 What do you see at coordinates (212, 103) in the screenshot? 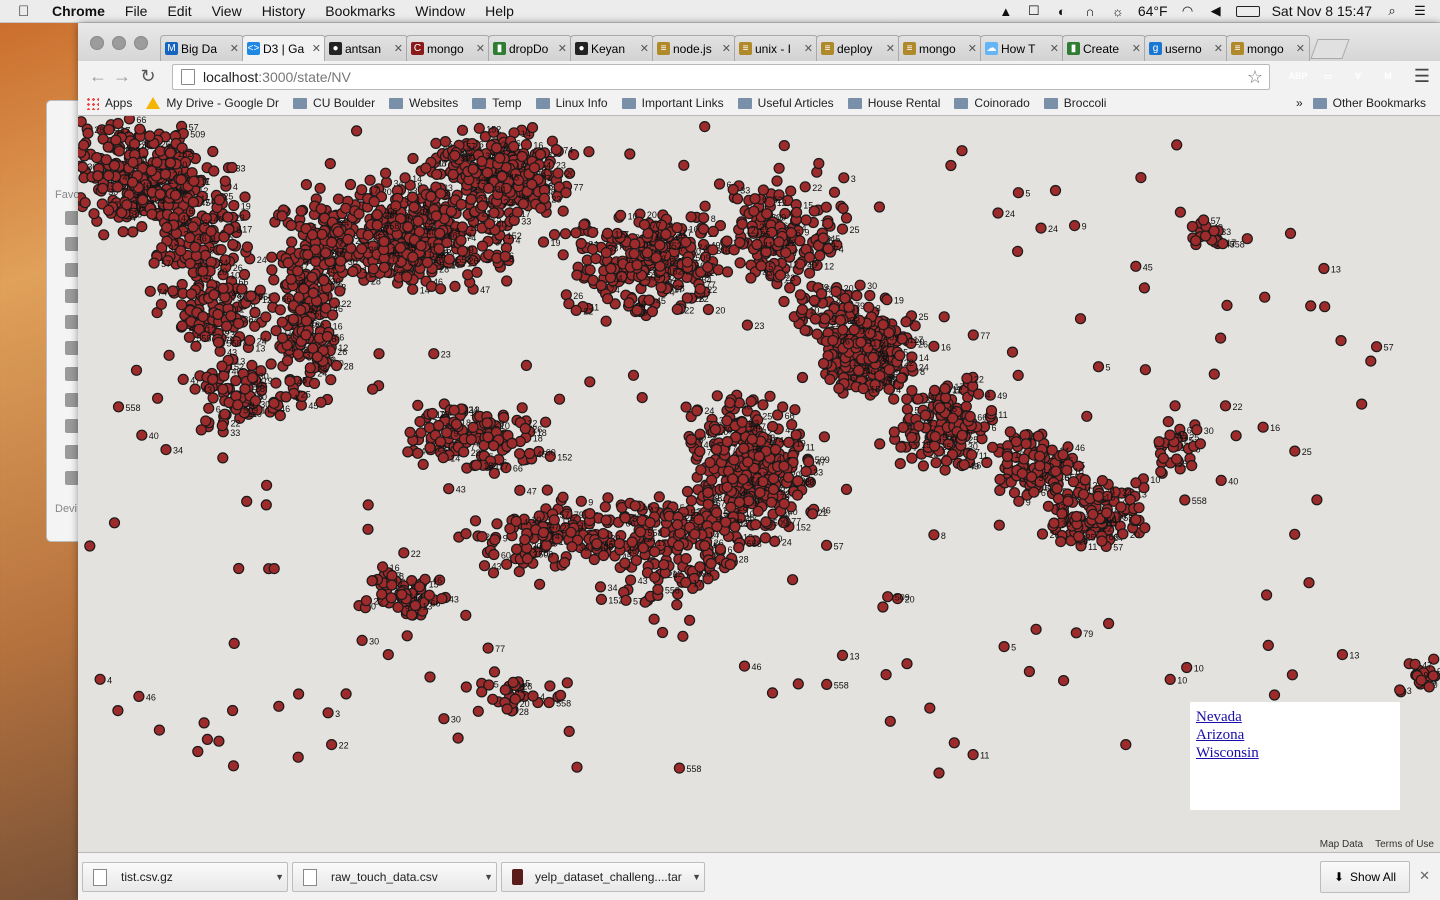
I see `bookmark-my-drive: My Drive - Google Dr` at bounding box center [212, 103].